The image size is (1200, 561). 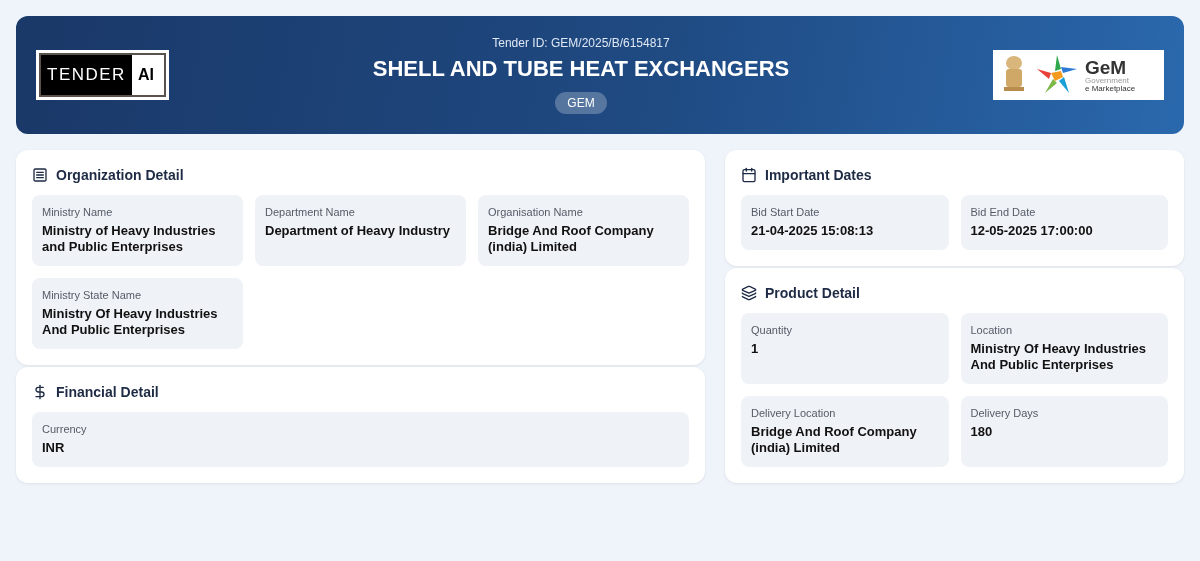 What do you see at coordinates (1005, 413) in the screenshot?
I see `field-label: Delivery Days` at bounding box center [1005, 413].